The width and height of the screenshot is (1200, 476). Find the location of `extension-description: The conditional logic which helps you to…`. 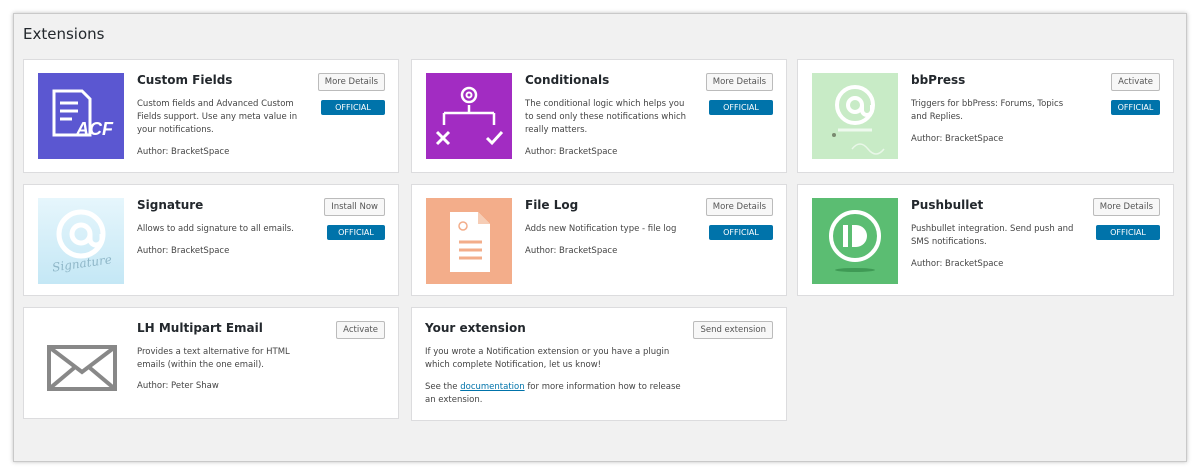

extension-description: The conditional logic which helps you to… is located at coordinates (606, 117).